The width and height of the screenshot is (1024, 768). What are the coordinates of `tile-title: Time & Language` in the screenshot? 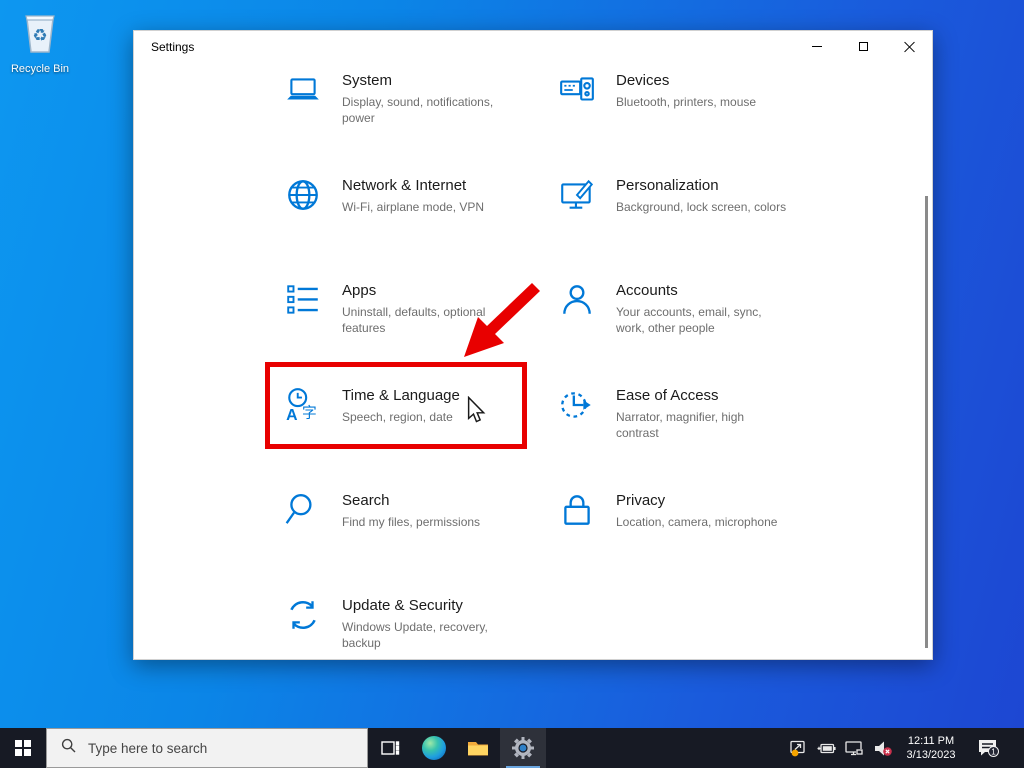 It's located at (401, 395).